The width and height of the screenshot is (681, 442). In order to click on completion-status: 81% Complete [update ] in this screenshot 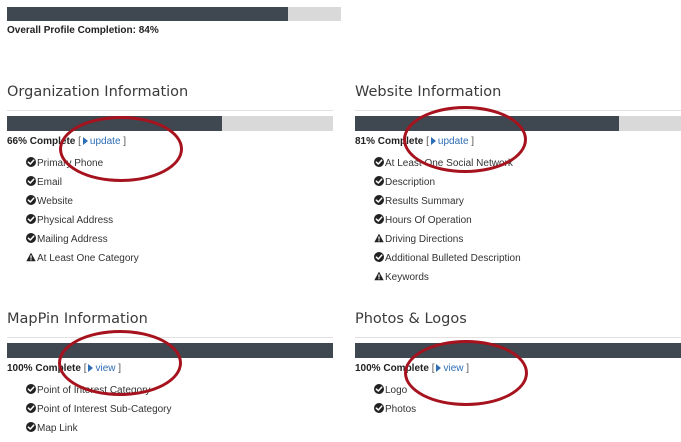, I will do `click(415, 141)`.